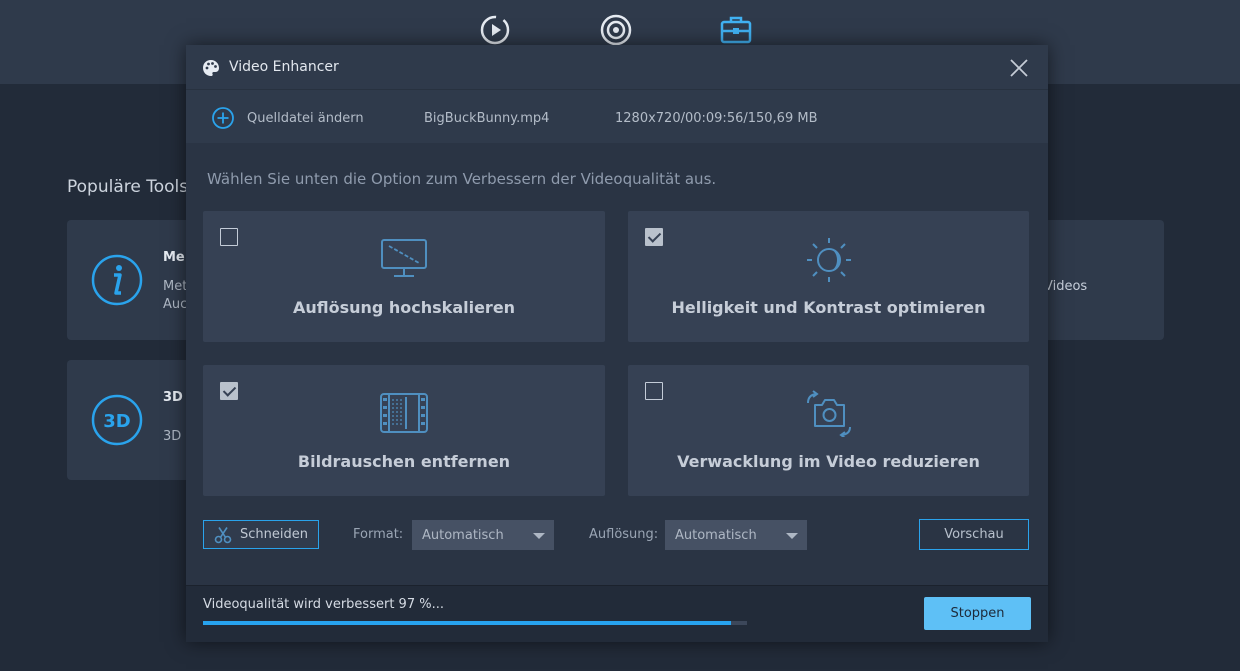 This screenshot has height=671, width=1240. What do you see at coordinates (828, 260) in the screenshot?
I see `brightness-sun-moon-icon` at bounding box center [828, 260].